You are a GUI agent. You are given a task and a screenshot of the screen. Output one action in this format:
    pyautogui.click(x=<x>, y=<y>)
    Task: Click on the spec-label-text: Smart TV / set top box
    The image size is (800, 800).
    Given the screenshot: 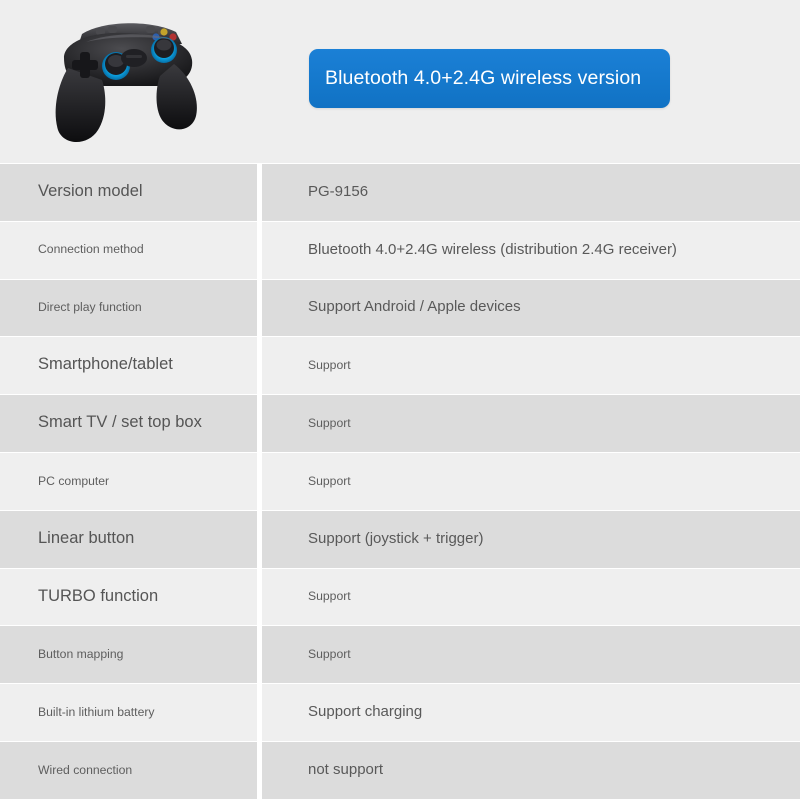 What is the action you would take?
    pyautogui.click(x=120, y=422)
    